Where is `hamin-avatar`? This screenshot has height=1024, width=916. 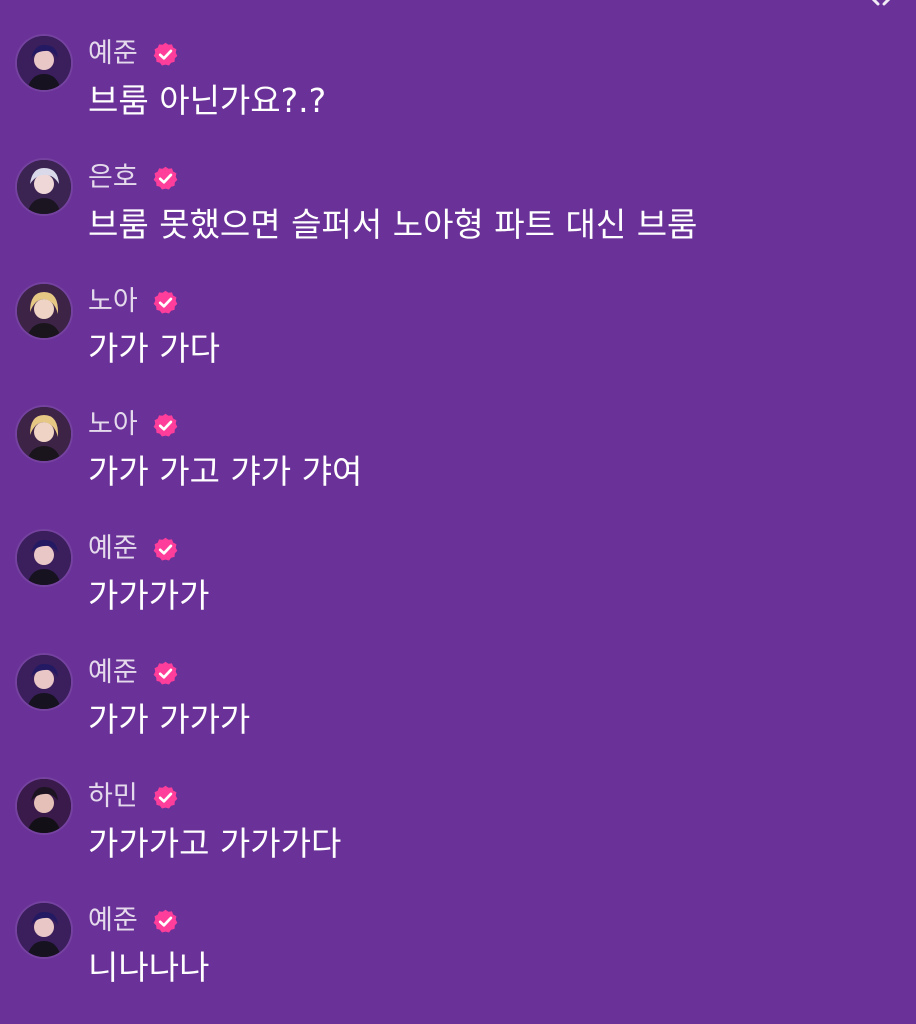 hamin-avatar is located at coordinates (44, 806).